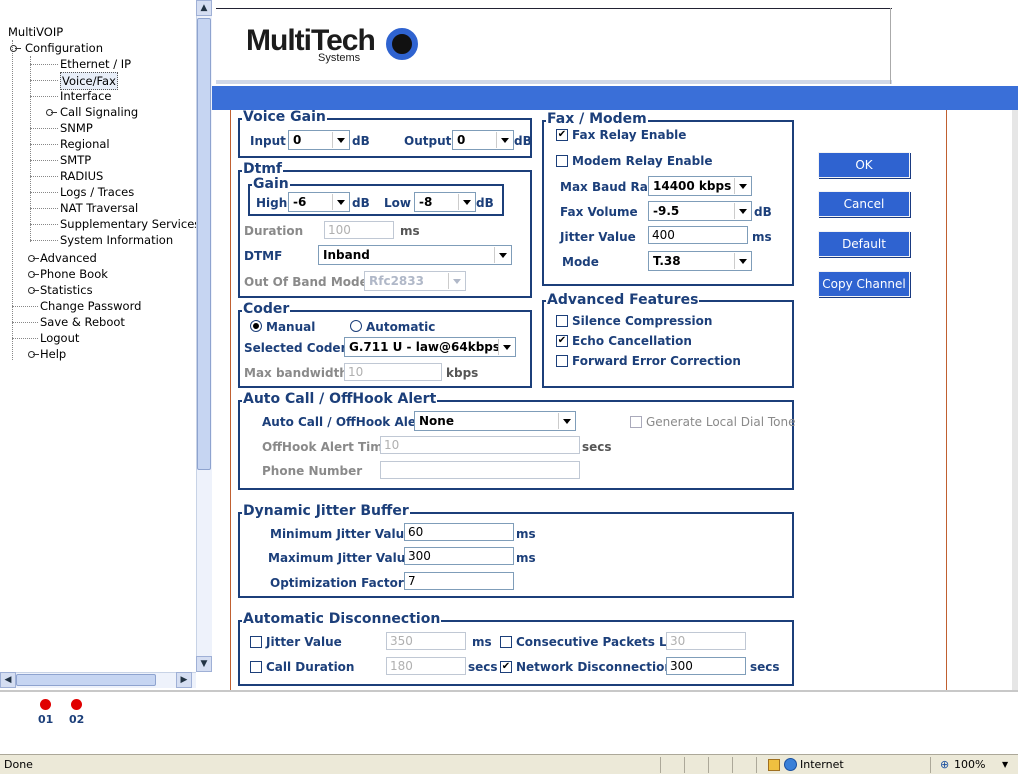  Describe the element at coordinates (99, 208) in the screenshot. I see `tree-item-nat-traversal: NAT Traversal` at that location.